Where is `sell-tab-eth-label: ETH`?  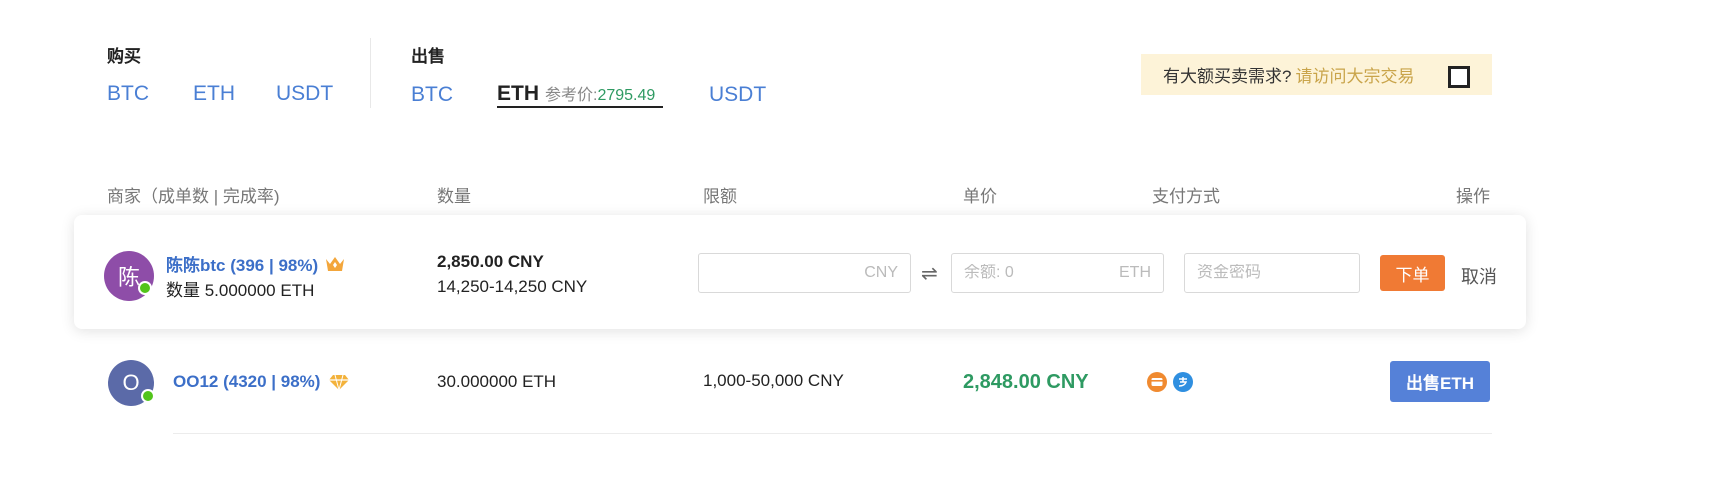
sell-tab-eth-label: ETH is located at coordinates (518, 93).